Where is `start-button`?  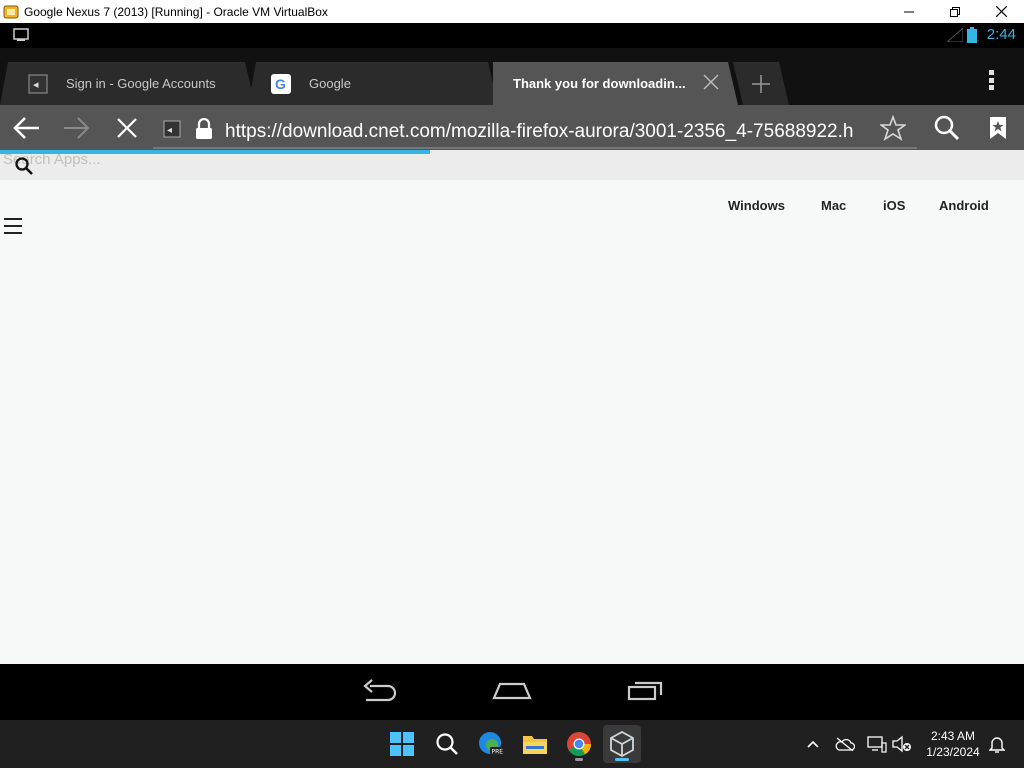
start-button is located at coordinates (402, 744).